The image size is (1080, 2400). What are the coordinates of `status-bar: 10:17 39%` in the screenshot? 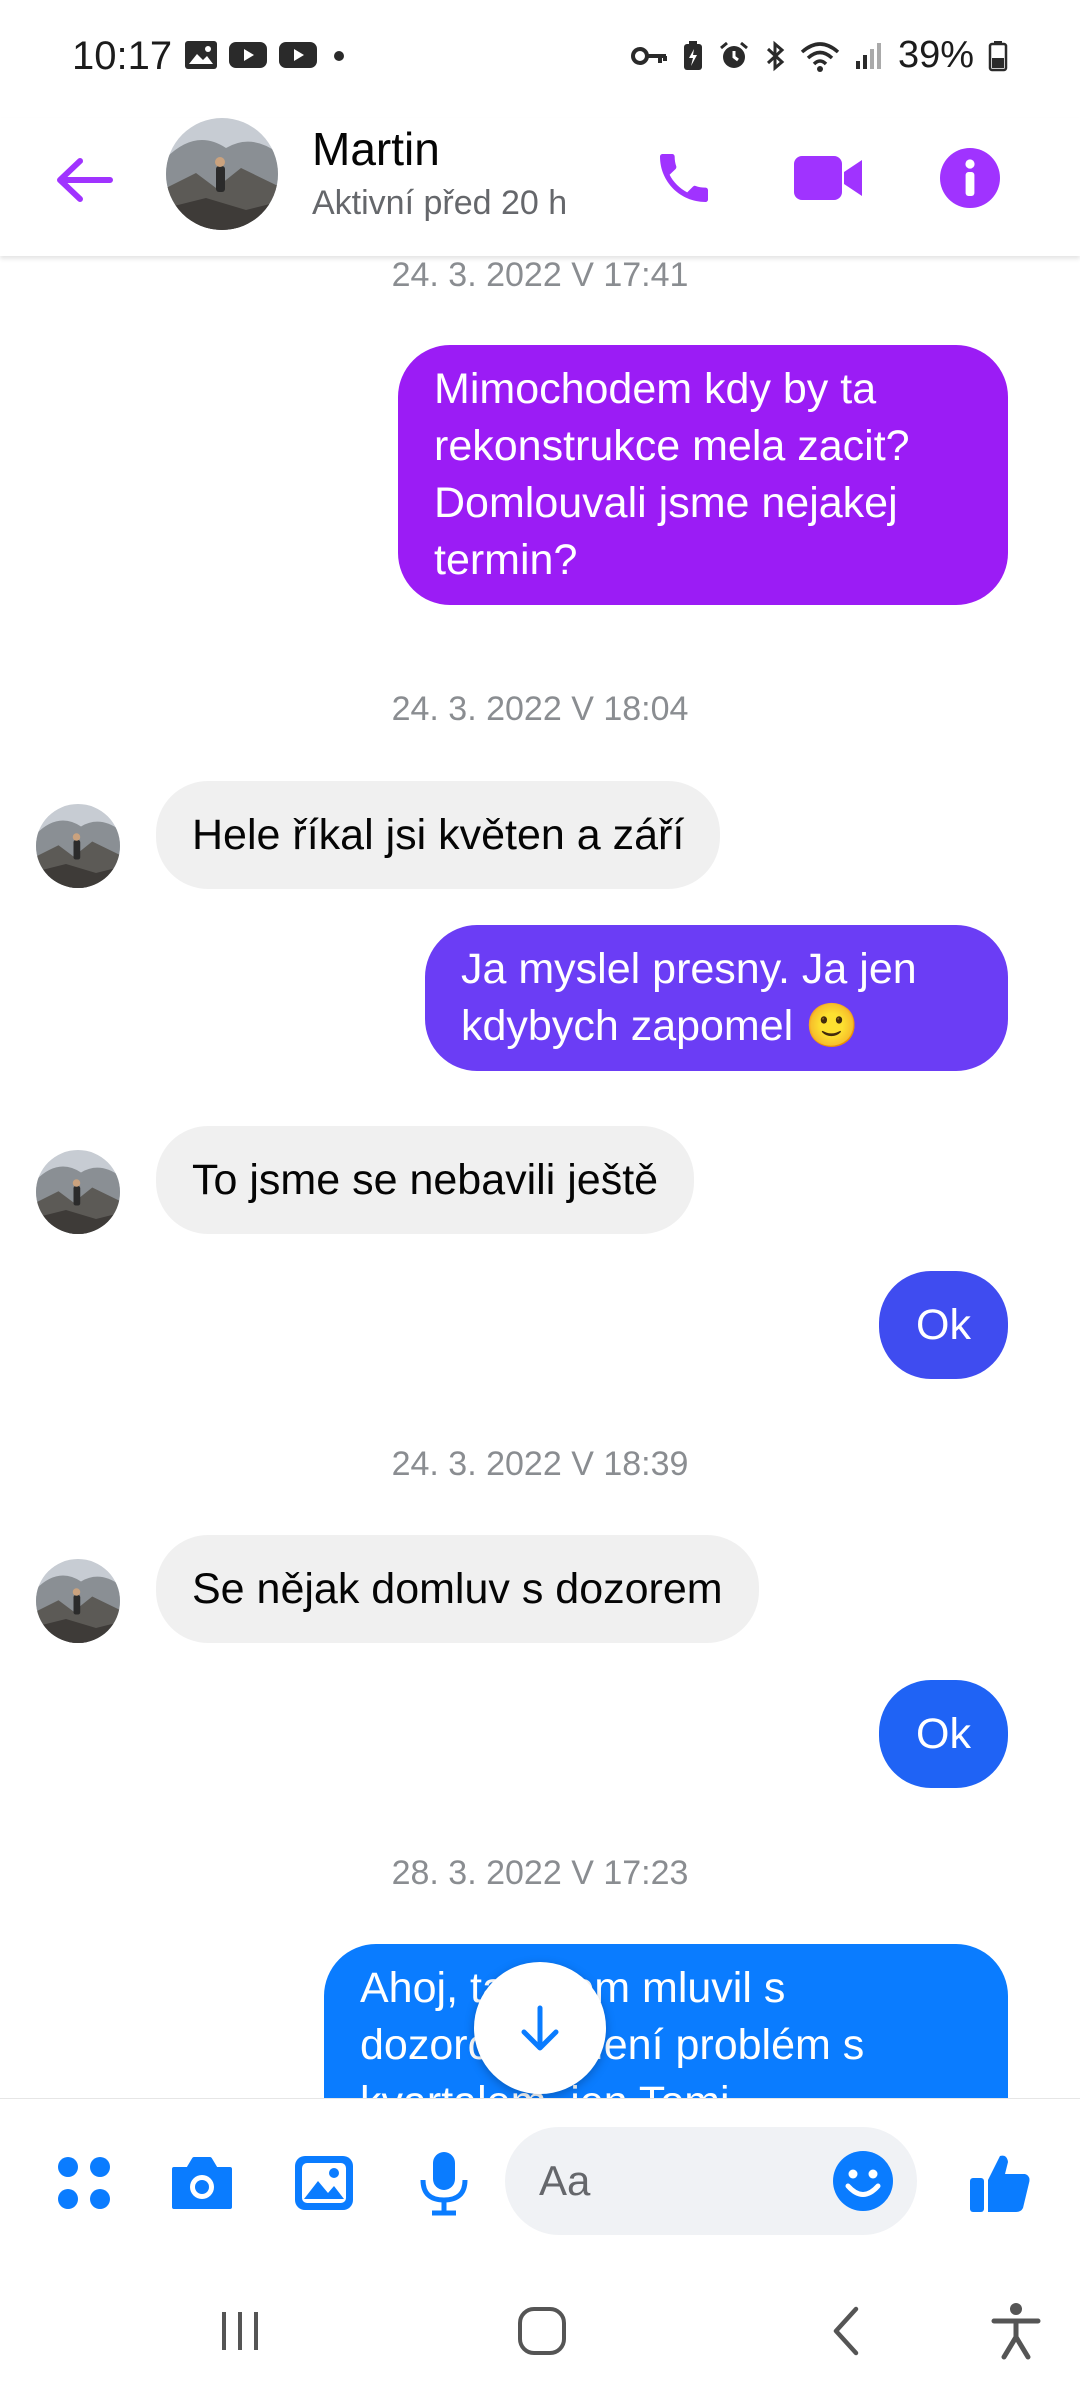 It's located at (540, 59).